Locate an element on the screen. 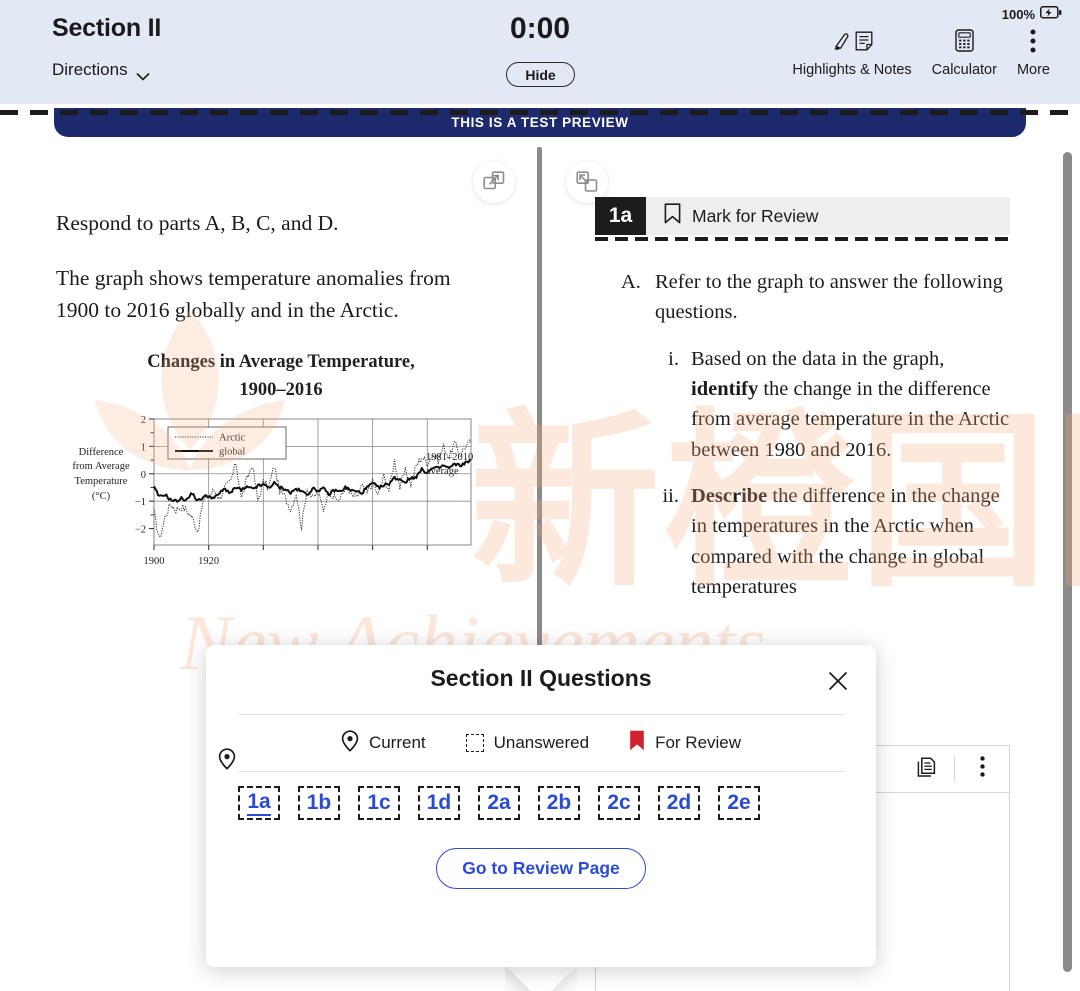 The height and width of the screenshot is (991, 1080). question-nav-label: 2c is located at coordinates (619, 802).